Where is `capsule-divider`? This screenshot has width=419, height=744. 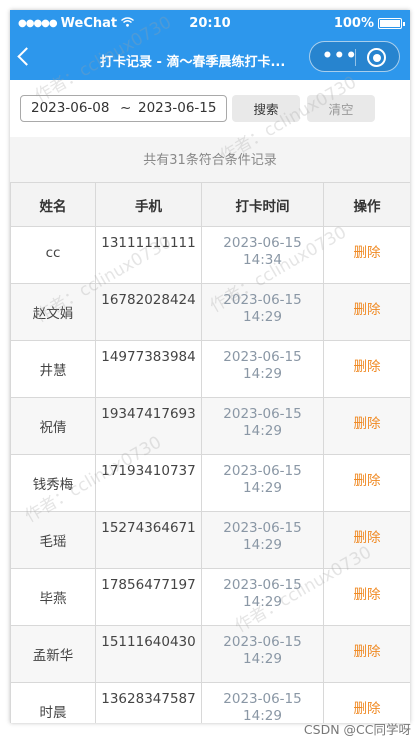 capsule-divider is located at coordinates (355, 57).